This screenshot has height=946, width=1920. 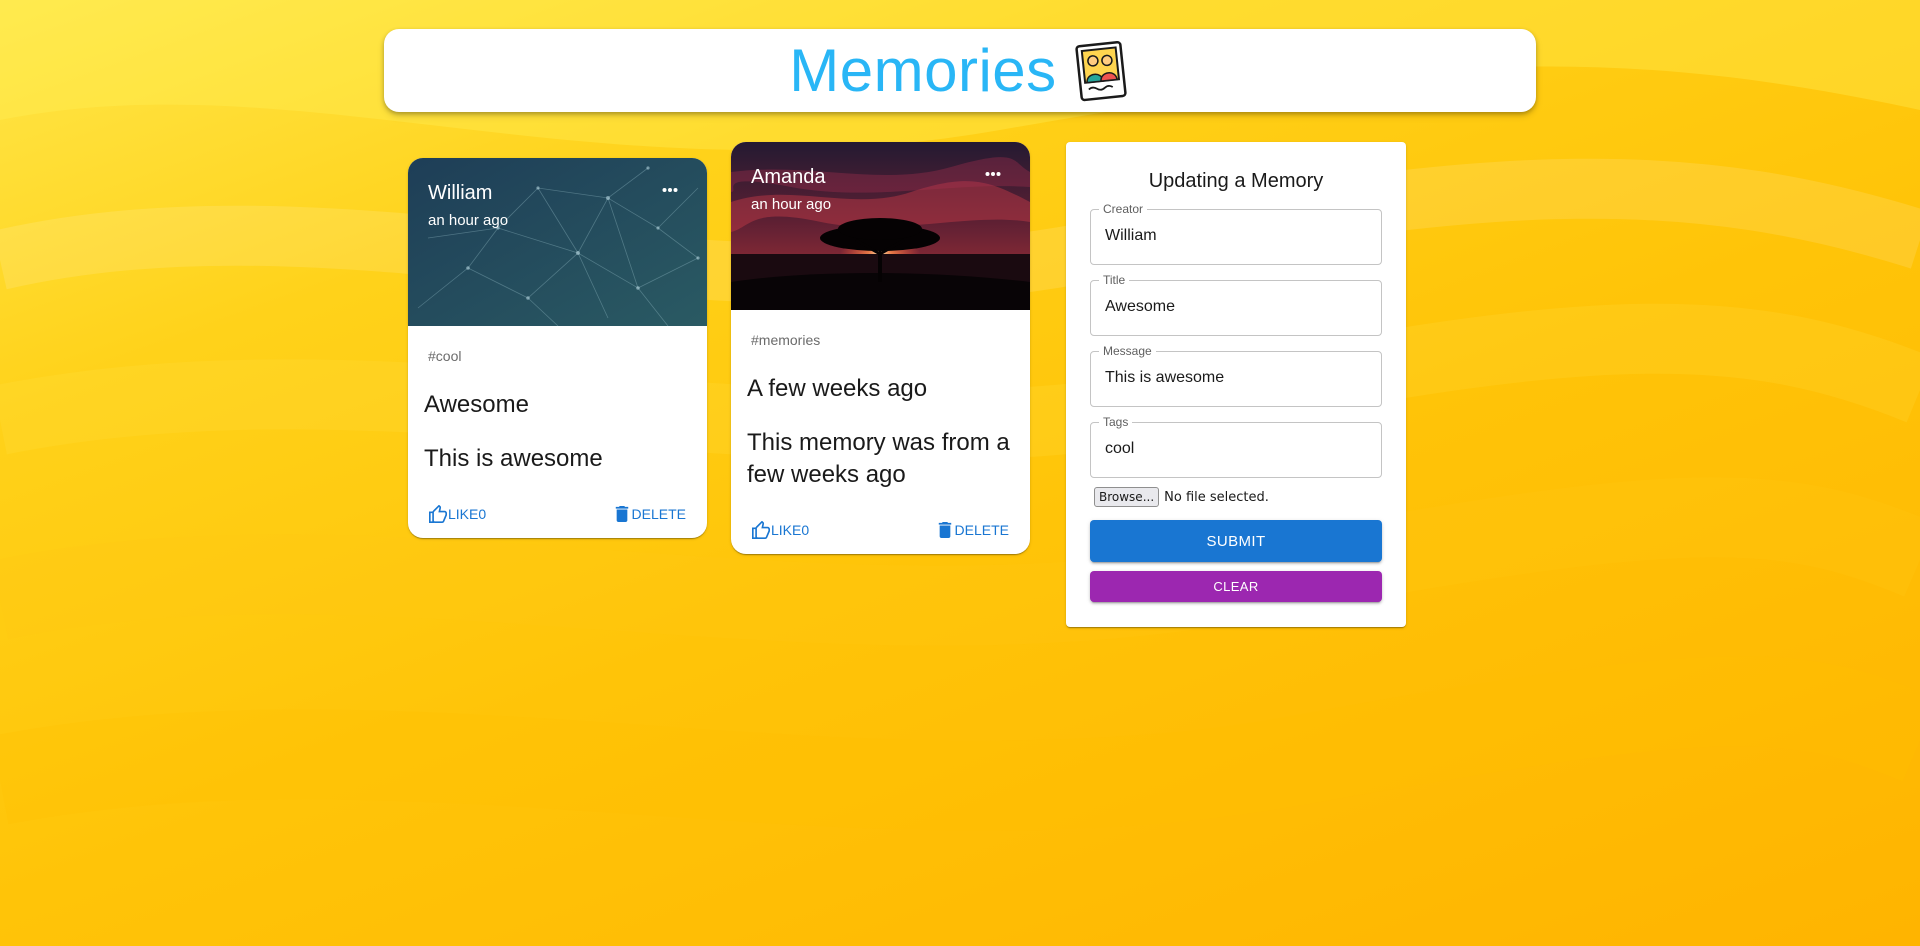 What do you see at coordinates (445, 356) in the screenshot?
I see `post-tags: #cool` at bounding box center [445, 356].